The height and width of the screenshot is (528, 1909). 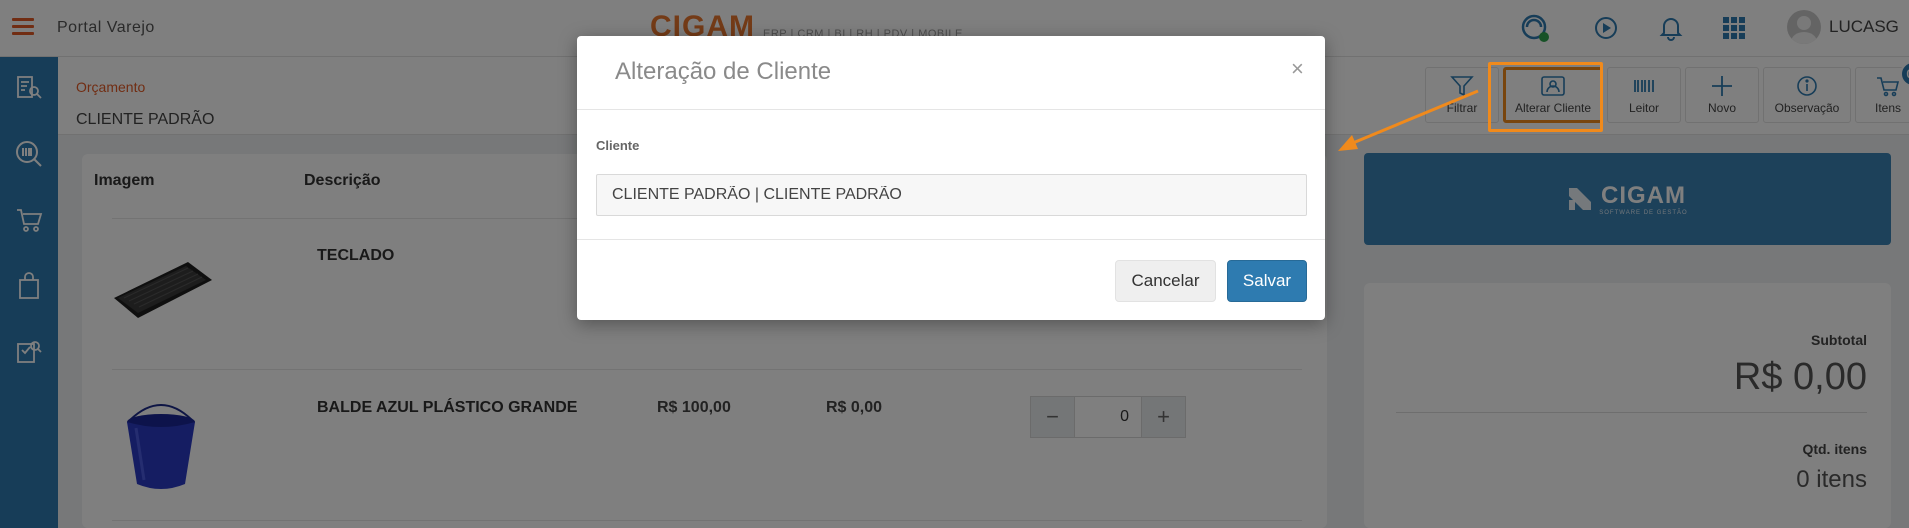 What do you see at coordinates (723, 71) in the screenshot?
I see `dialog-title: Alteração de Cliente` at bounding box center [723, 71].